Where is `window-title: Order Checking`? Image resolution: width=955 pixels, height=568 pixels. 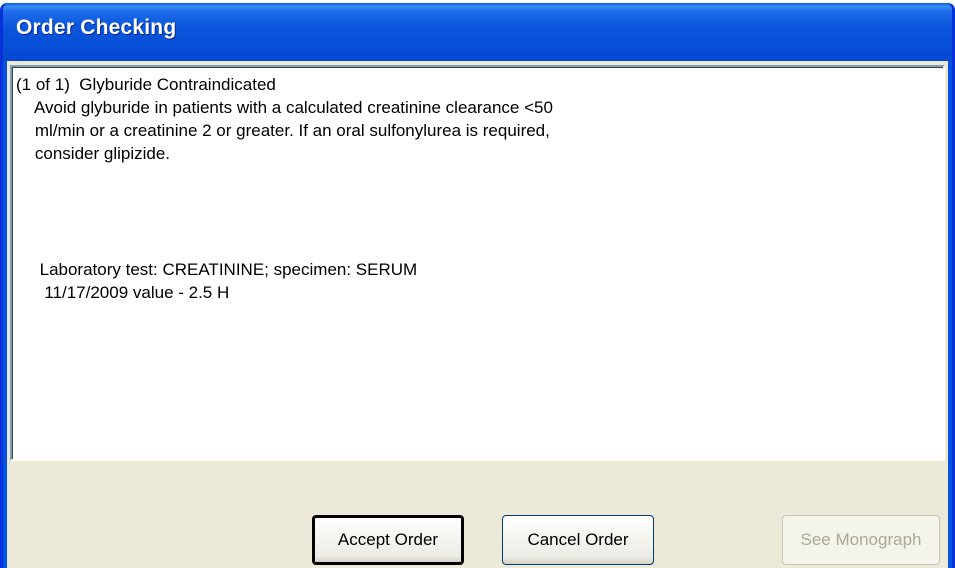 window-title: Order Checking is located at coordinates (96, 27).